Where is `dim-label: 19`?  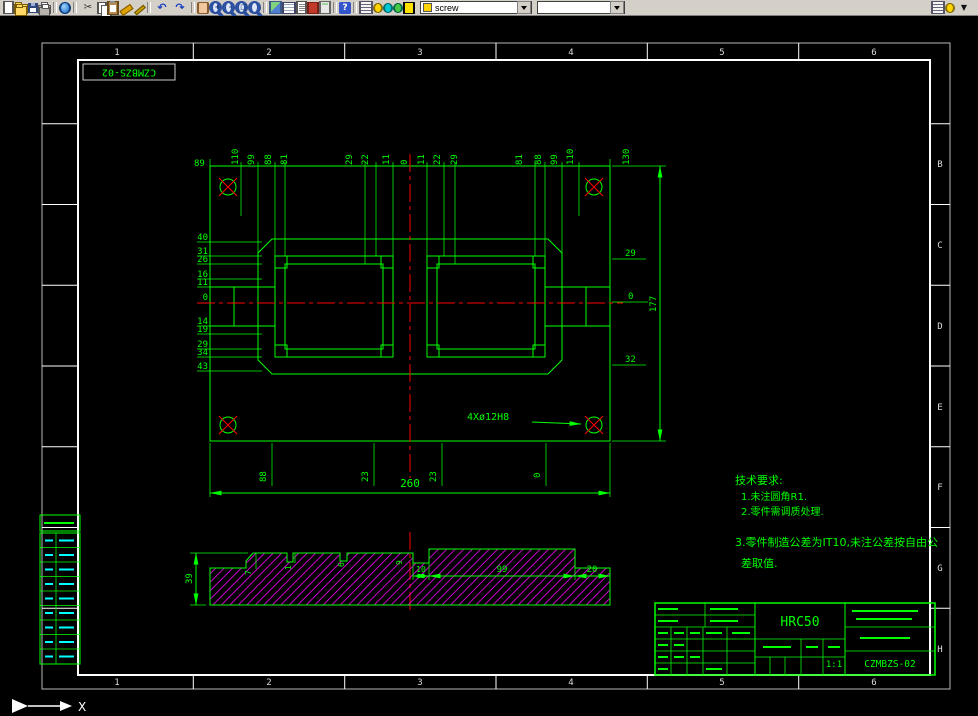
dim-label: 19 is located at coordinates (202, 330).